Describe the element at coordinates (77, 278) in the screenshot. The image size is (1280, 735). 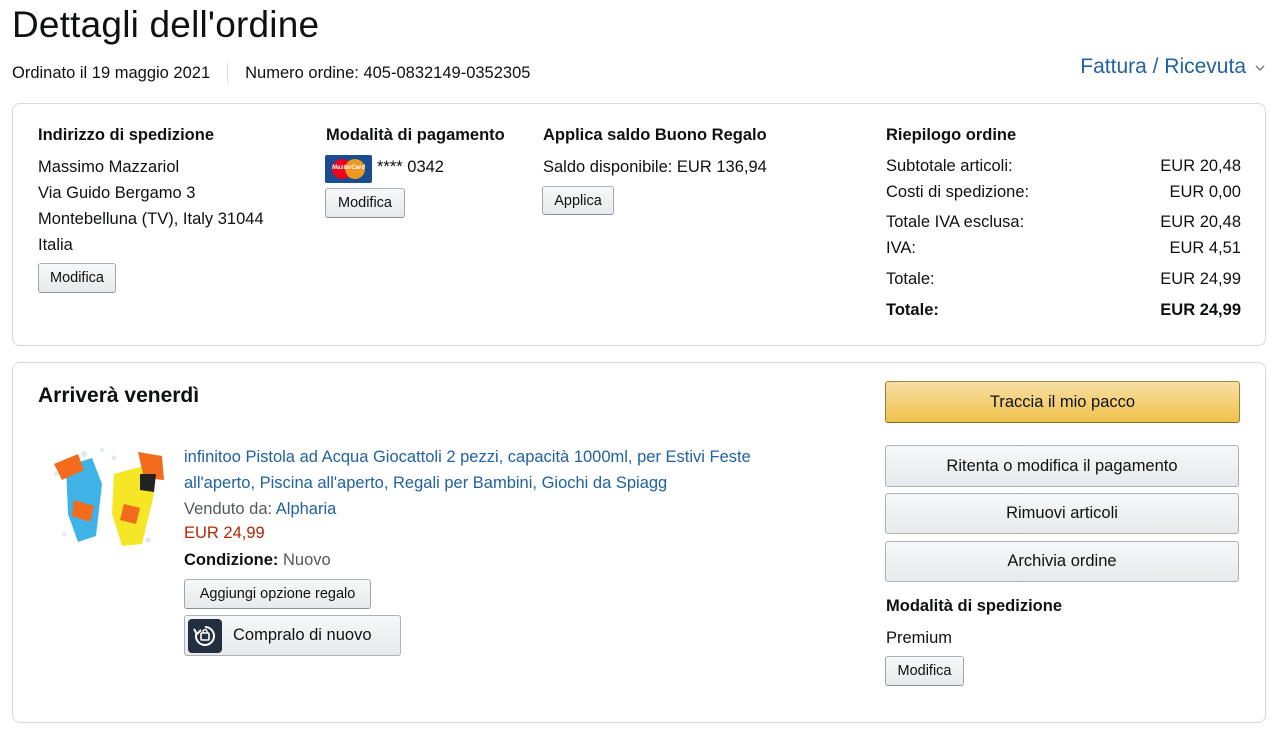
I see `edit-address-button: Modifica` at that location.